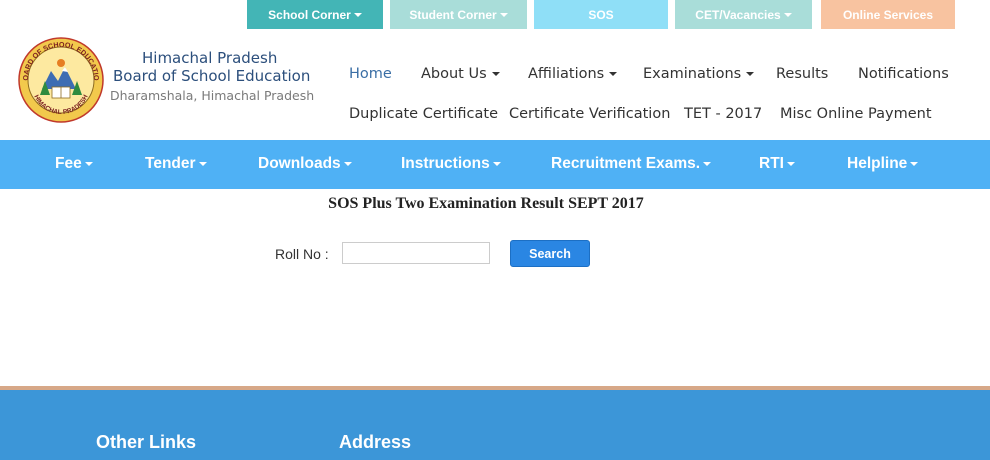 This screenshot has height=460, width=990. Describe the element at coordinates (771, 163) in the screenshot. I see `menu-rti-label: RTI` at that location.